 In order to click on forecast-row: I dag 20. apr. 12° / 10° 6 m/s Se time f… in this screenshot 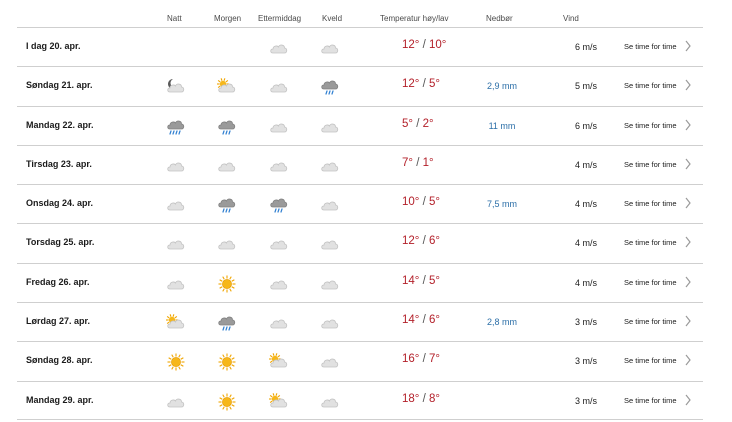, I will do `click(360, 46)`.